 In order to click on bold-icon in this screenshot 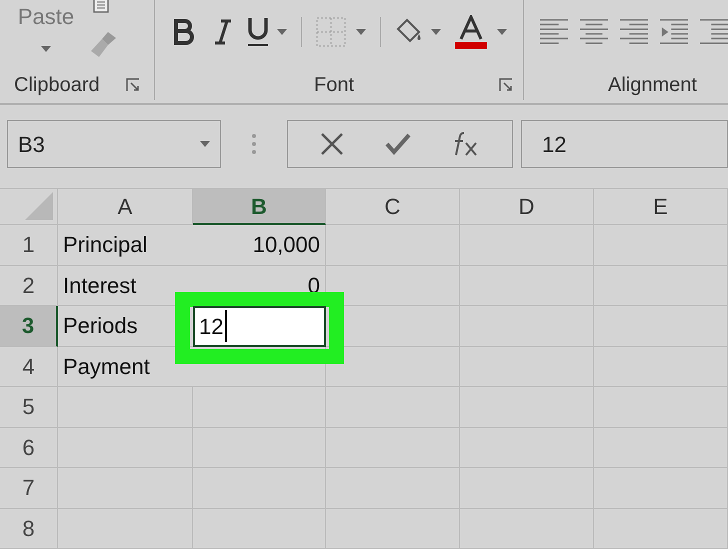, I will do `click(184, 32)`.